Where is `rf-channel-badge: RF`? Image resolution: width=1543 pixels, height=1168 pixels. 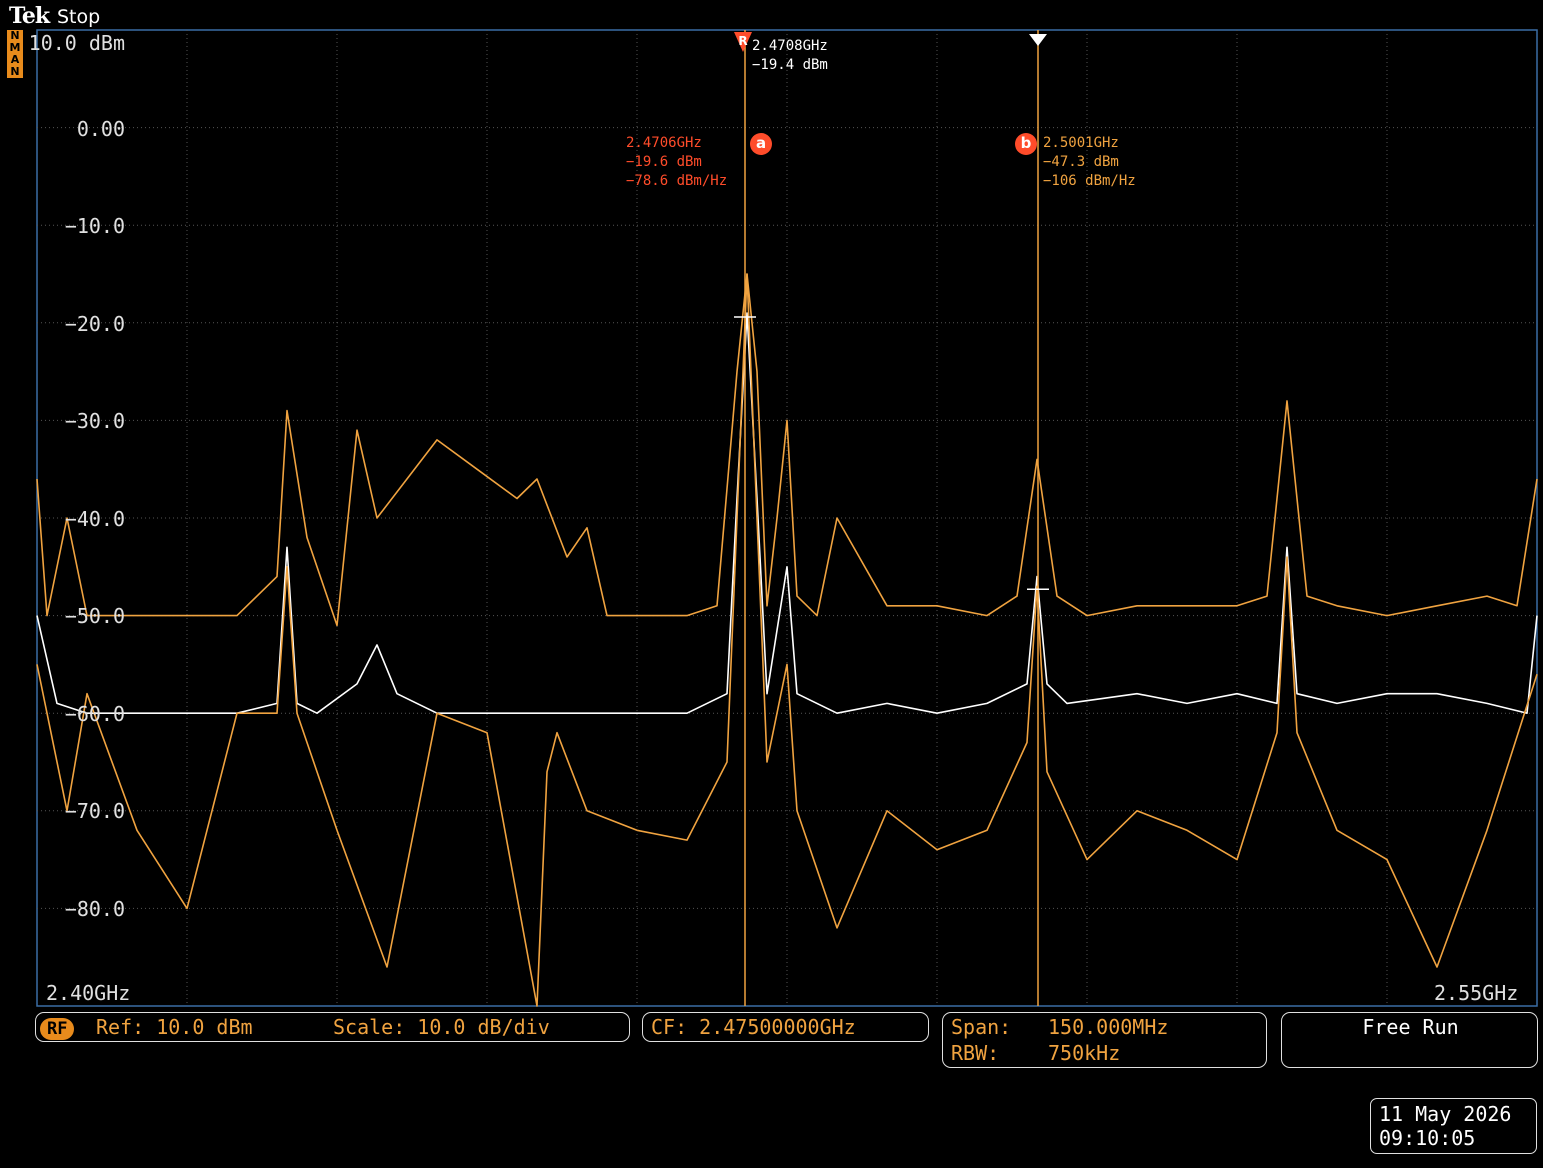
rf-channel-badge: RF is located at coordinates (57, 1027).